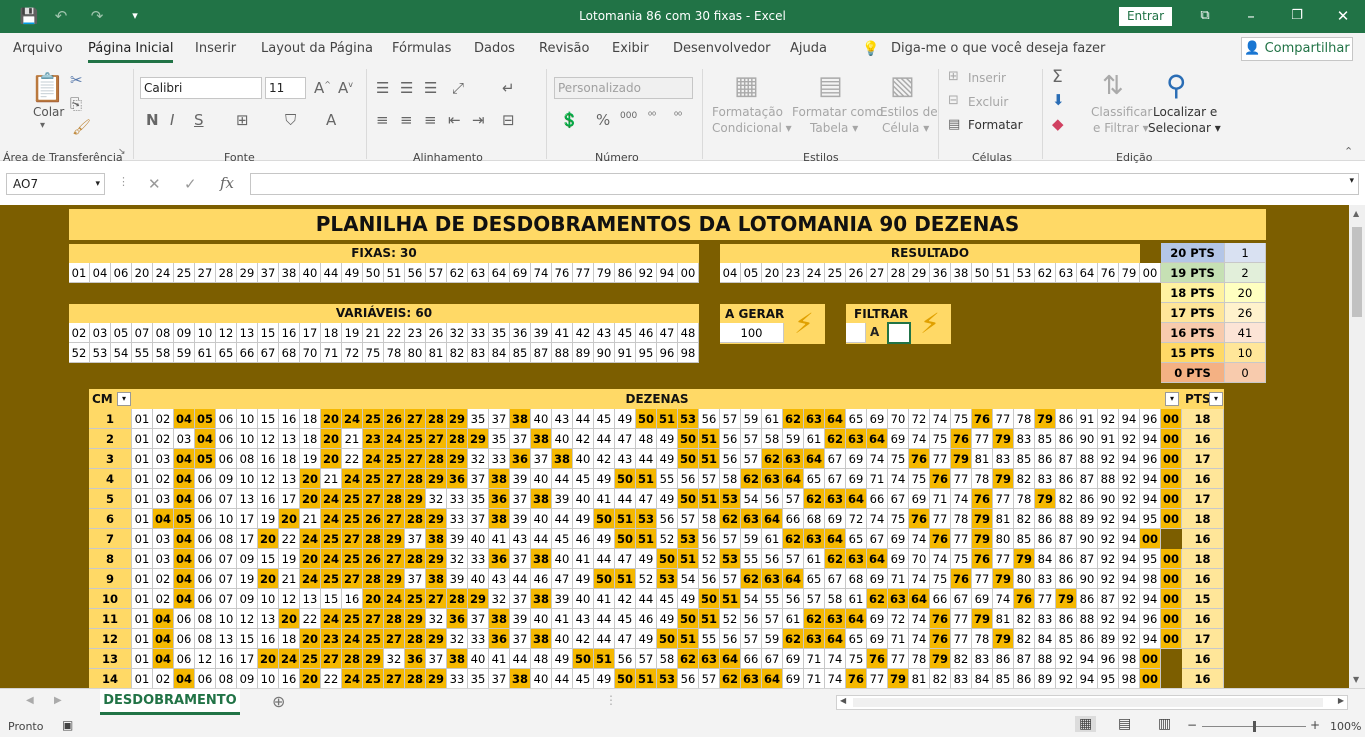 The width and height of the screenshot is (1365, 737). I want to click on dezena-cell: 22, so click(310, 619).